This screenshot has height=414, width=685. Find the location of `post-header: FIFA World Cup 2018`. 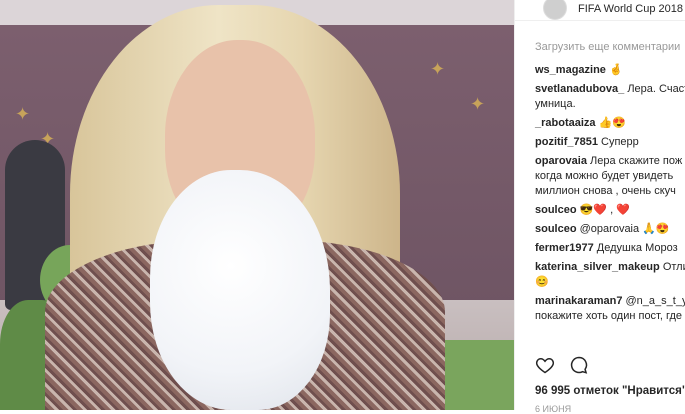

post-header: FIFA World Cup 2018 is located at coordinates (600, 10).